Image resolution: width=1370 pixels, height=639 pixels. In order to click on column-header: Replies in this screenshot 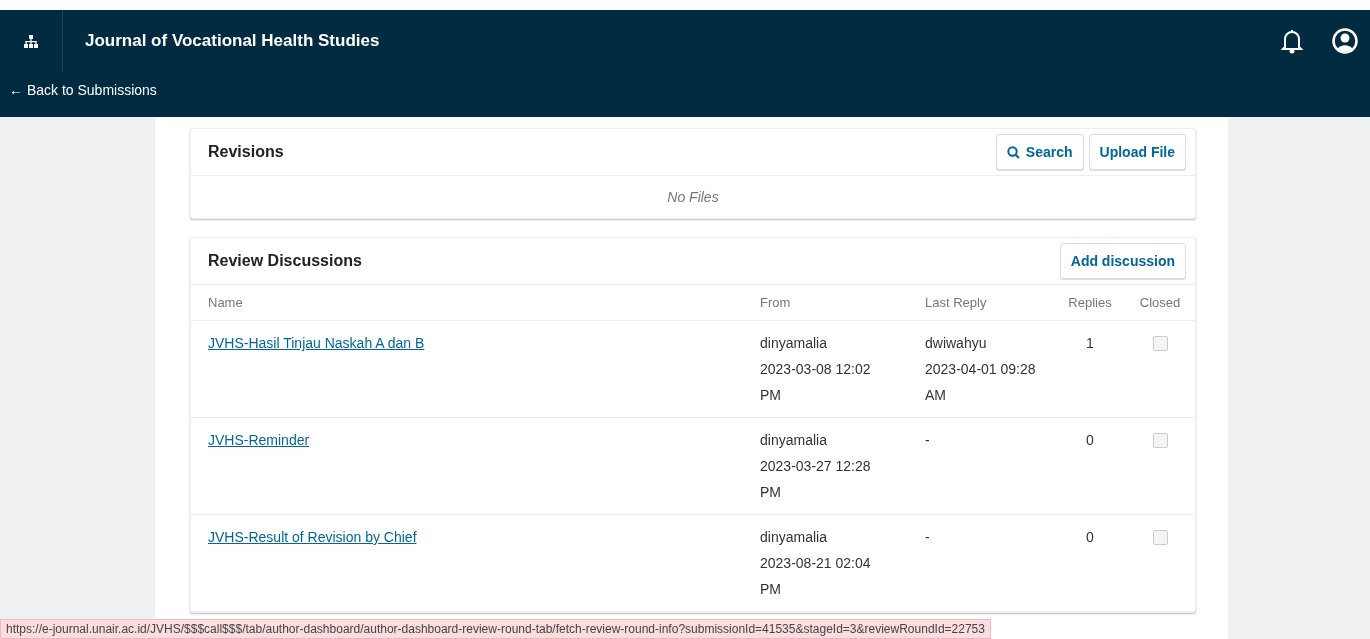, I will do `click(1090, 303)`.